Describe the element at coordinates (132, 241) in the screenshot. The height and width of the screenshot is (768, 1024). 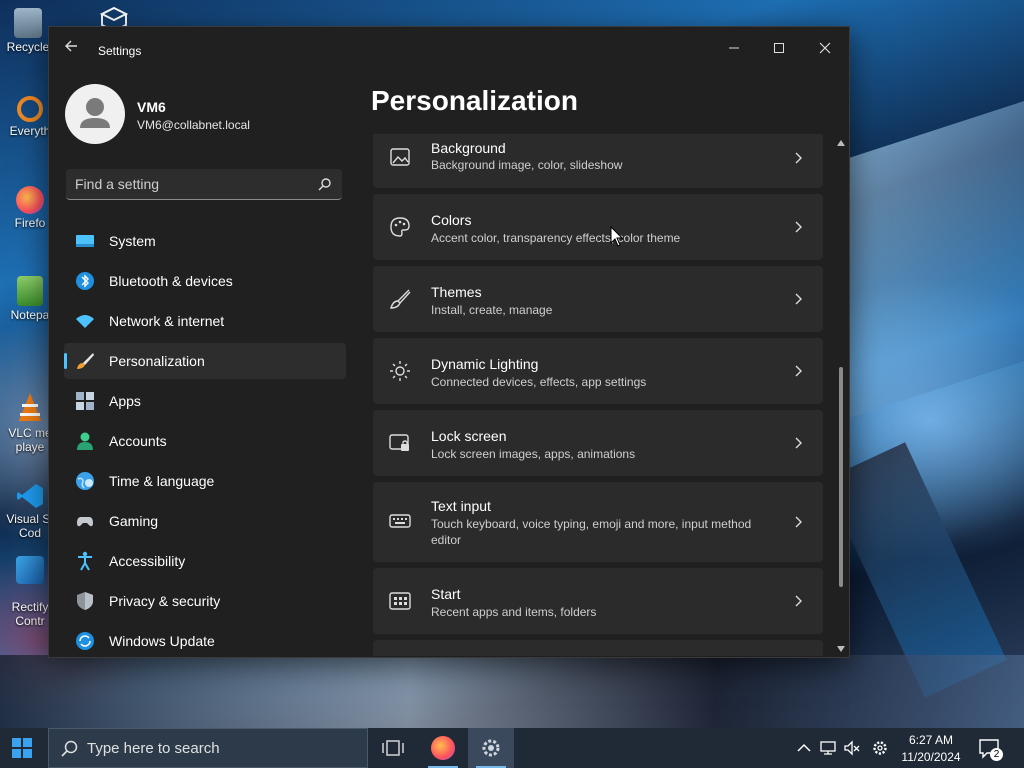
I see `sidebar-item-label: System` at that location.